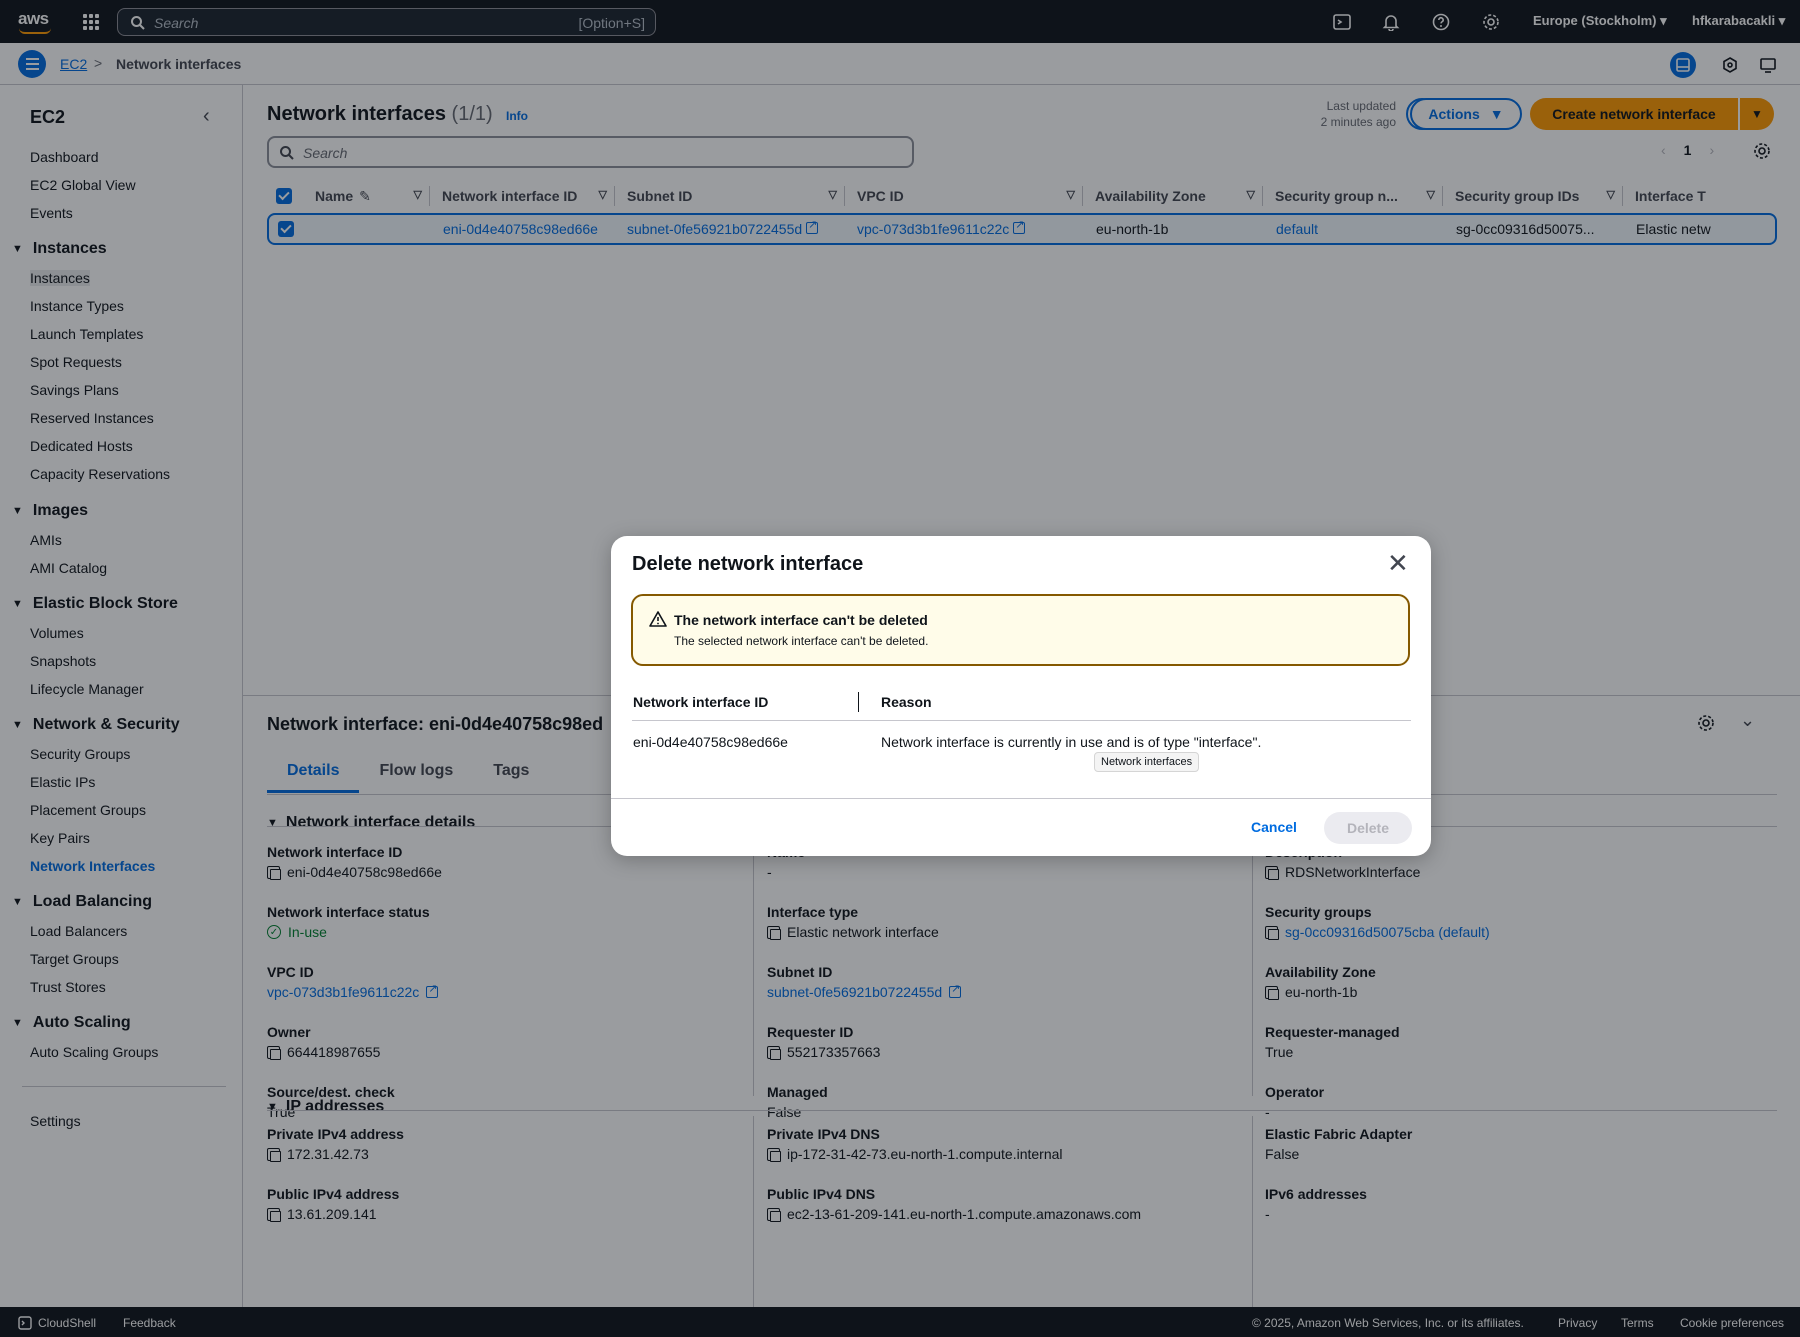  What do you see at coordinates (1021, 720) in the screenshot?
I see `modal-table-divider` at bounding box center [1021, 720].